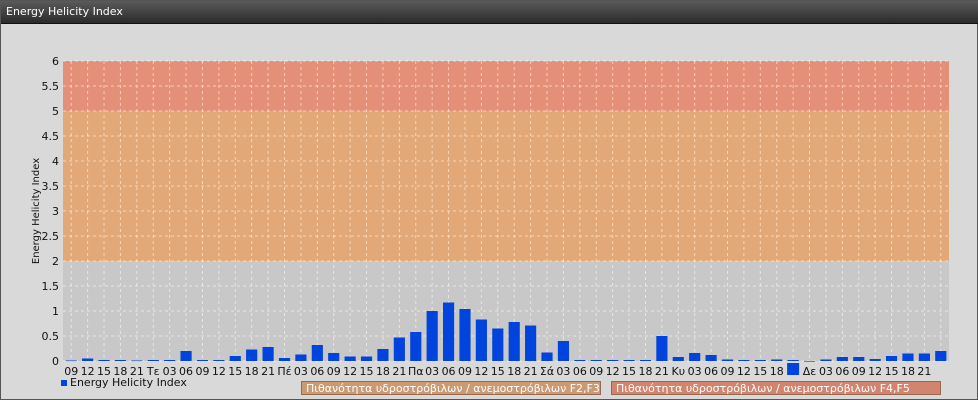 This screenshot has width=978, height=400. What do you see at coordinates (153, 370) in the screenshot?
I see `x-tick-label: Τε` at bounding box center [153, 370].